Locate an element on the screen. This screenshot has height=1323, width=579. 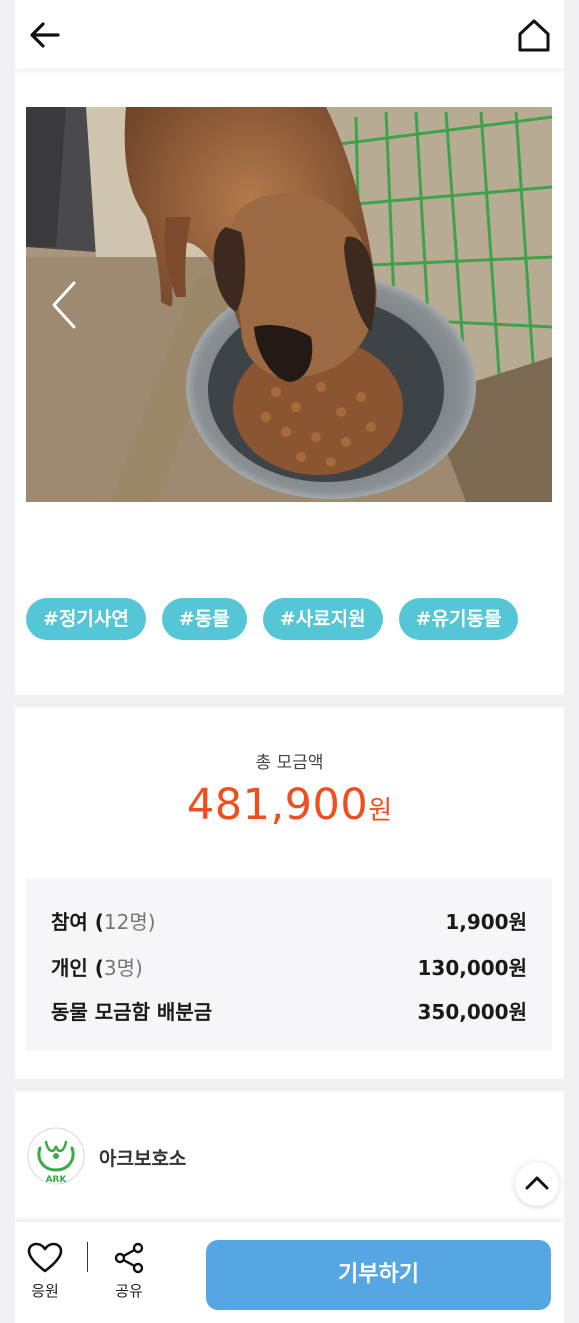
cheer-button: 응원 is located at coordinates (45, 1271).